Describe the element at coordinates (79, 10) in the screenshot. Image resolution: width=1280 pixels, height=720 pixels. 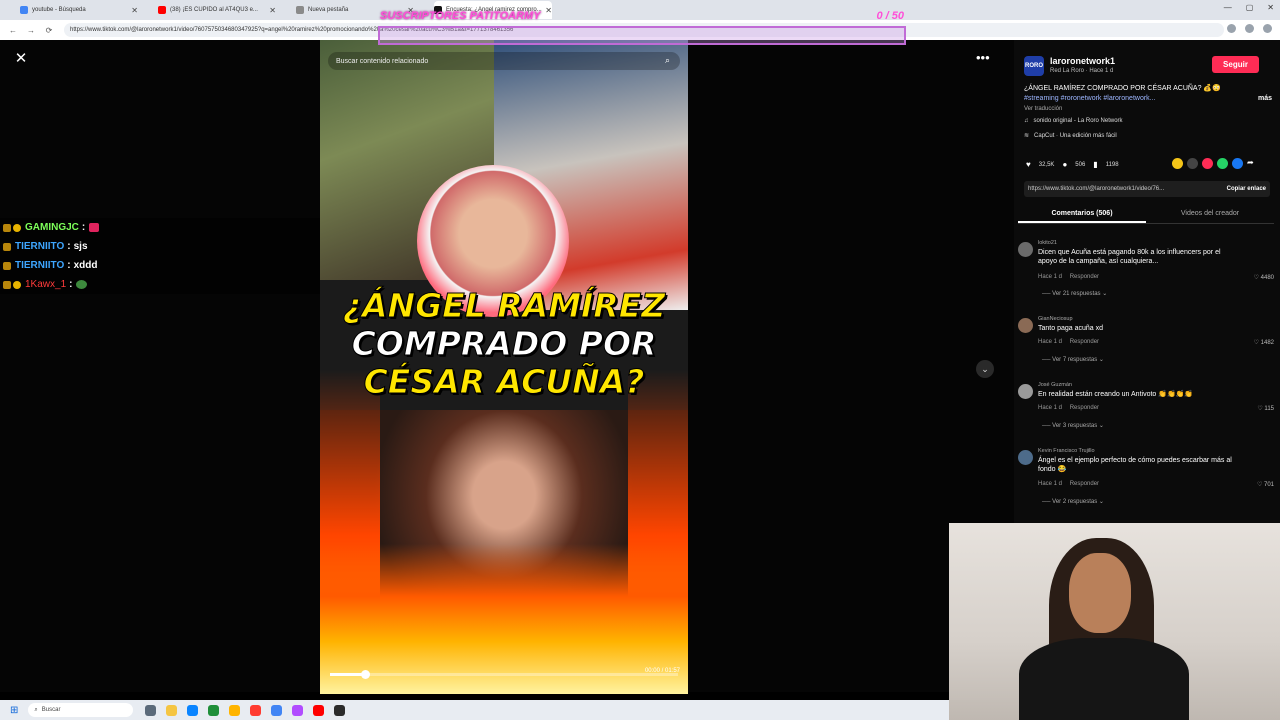
I see `browser-tab: youtube - Búsqueda ✕` at that location.